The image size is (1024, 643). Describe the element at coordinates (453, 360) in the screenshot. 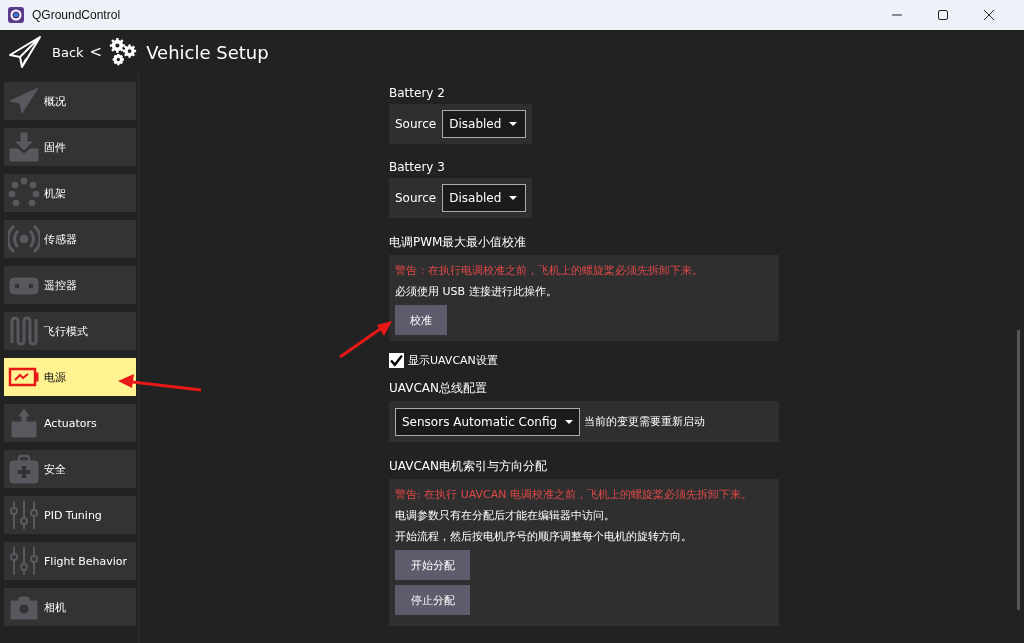

I see `checkbox-label: 显示UAVCAN设置` at that location.